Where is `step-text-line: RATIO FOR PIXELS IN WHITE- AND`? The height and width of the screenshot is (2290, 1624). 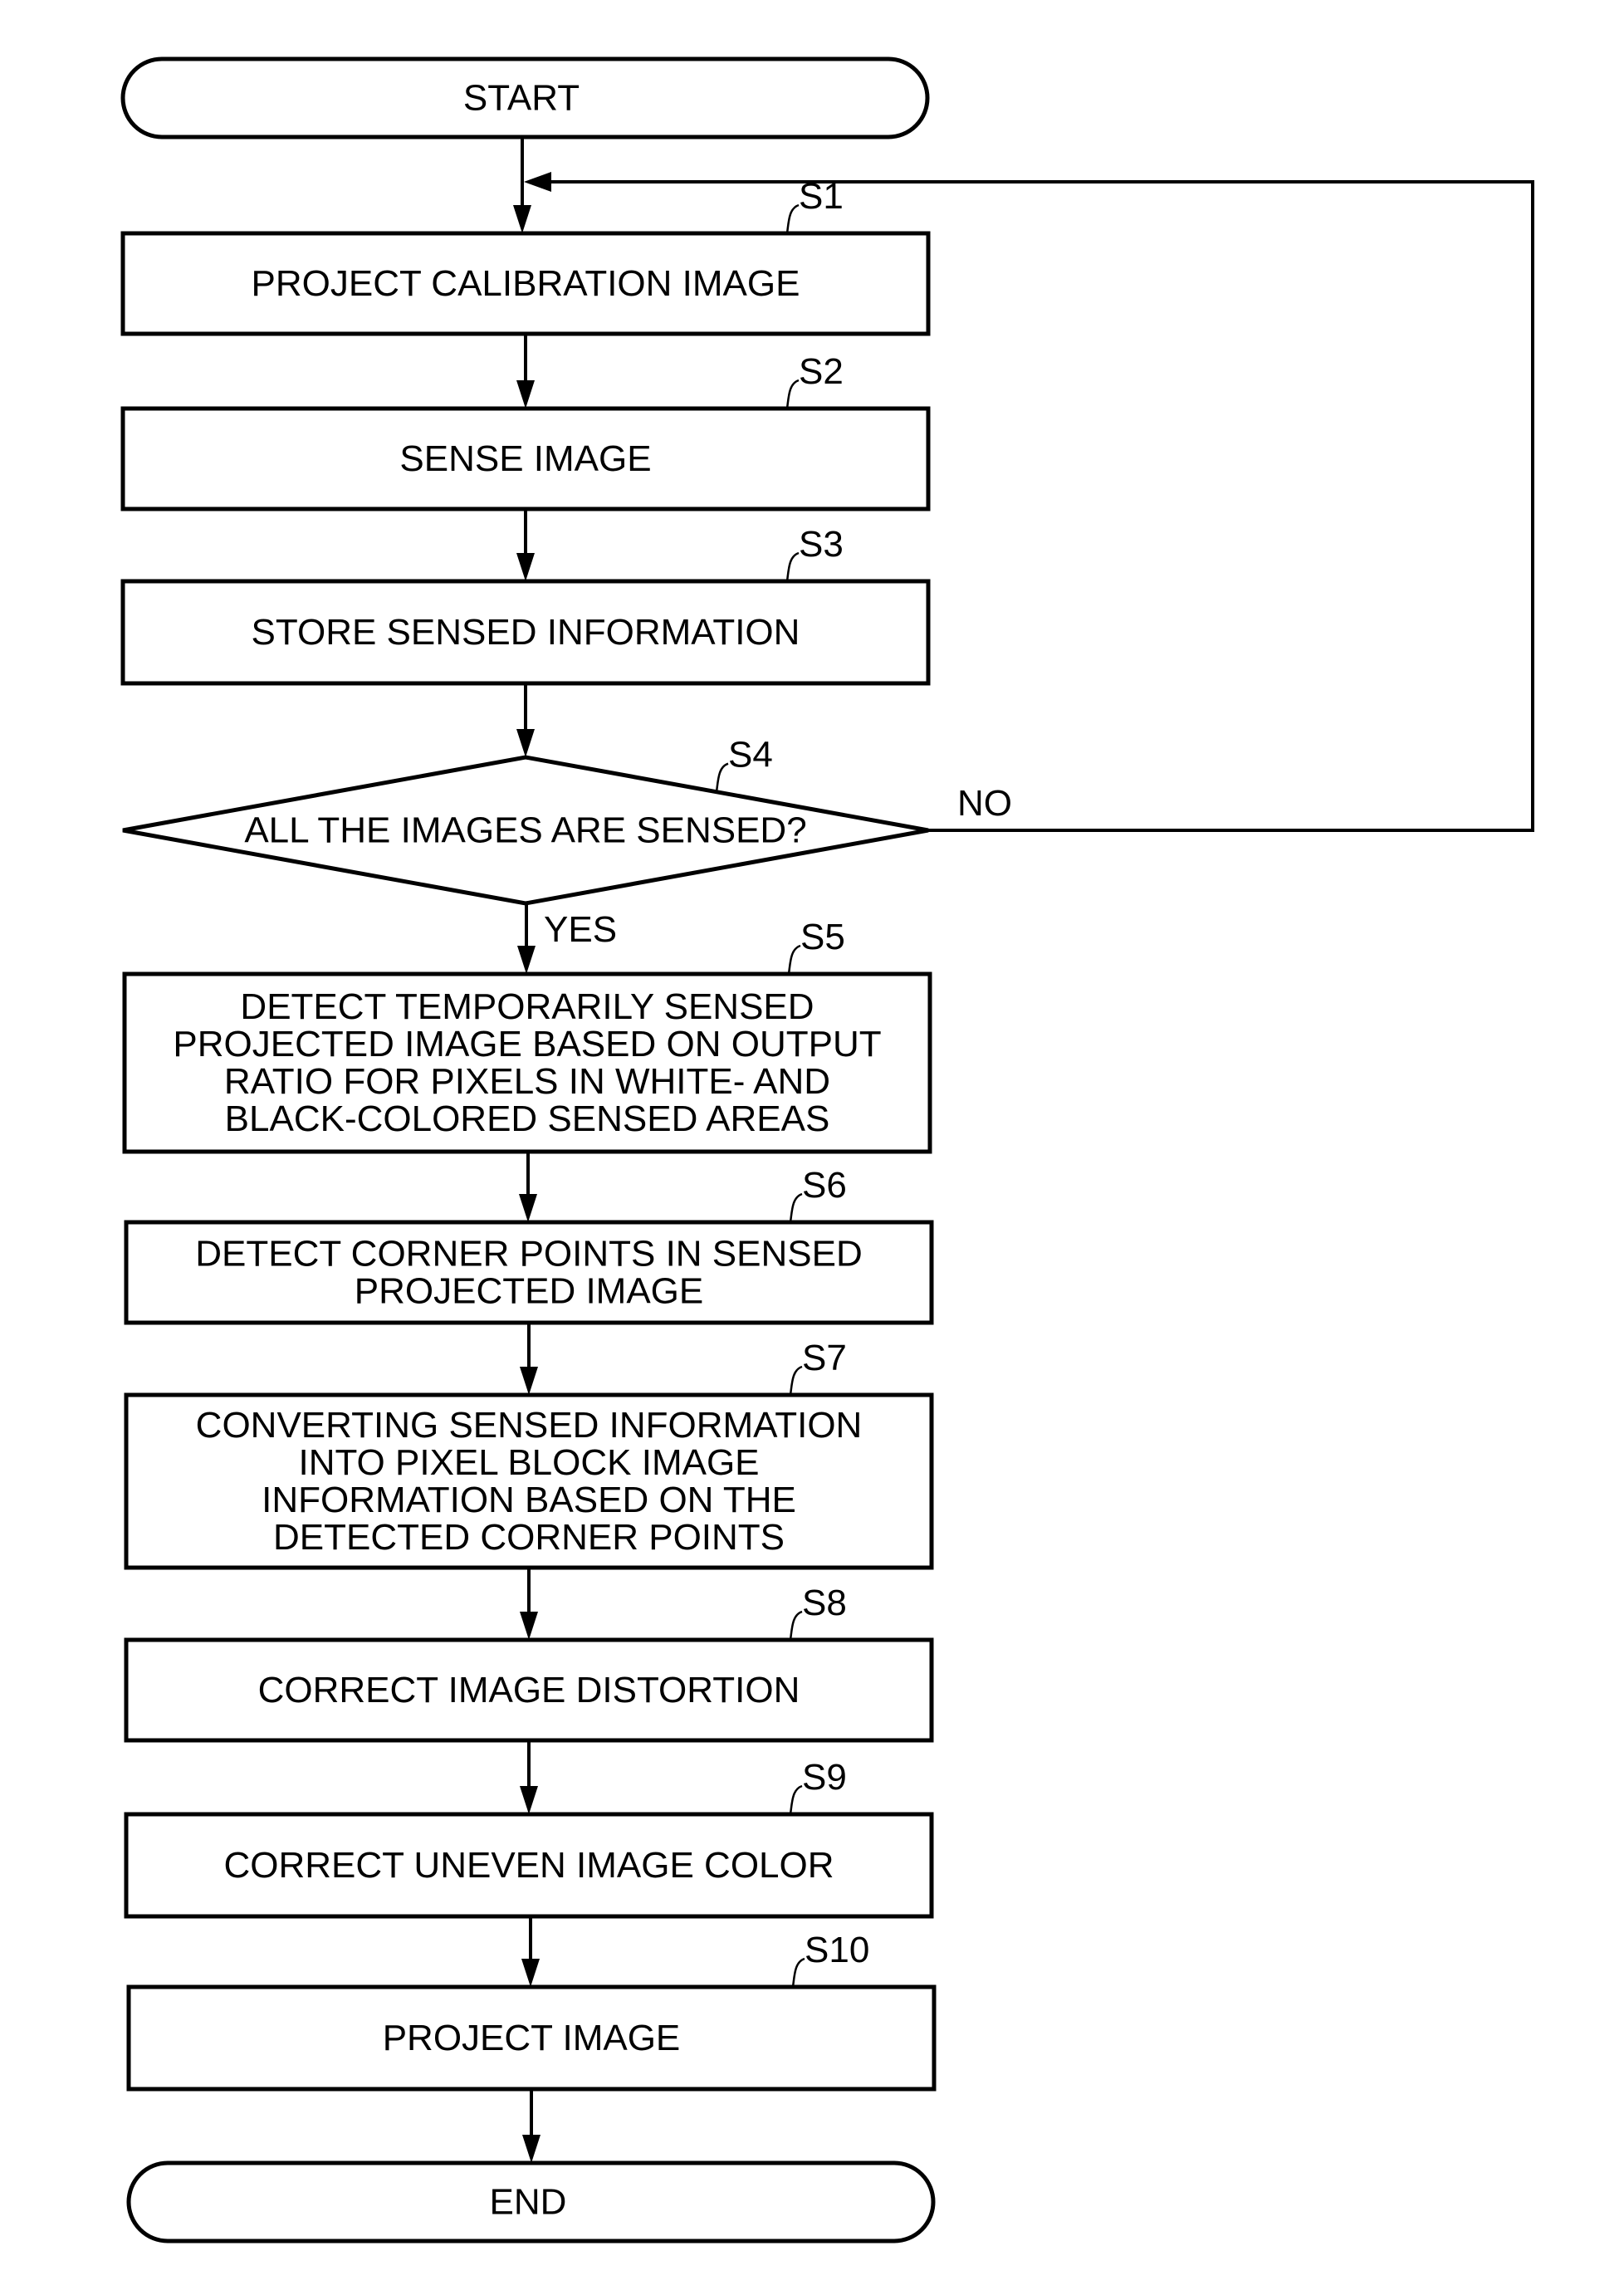
step-text-line: RATIO FOR PIXELS IN WHITE- AND is located at coordinates (527, 1081).